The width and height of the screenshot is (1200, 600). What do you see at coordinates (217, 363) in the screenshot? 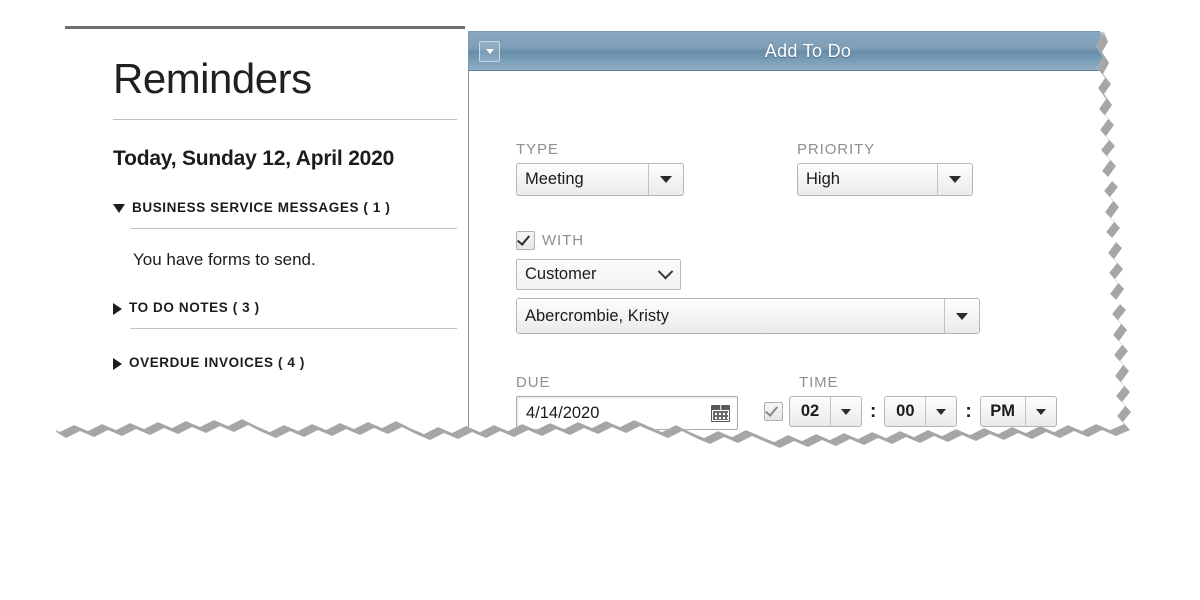
I see `section-label-overdue-invoices: OVERDUE INVOICES ( 4 )` at bounding box center [217, 363].